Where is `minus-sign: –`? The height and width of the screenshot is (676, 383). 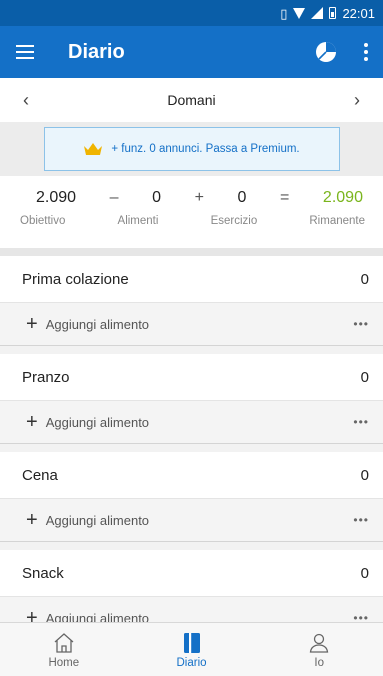
minus-sign: – is located at coordinates (114, 197).